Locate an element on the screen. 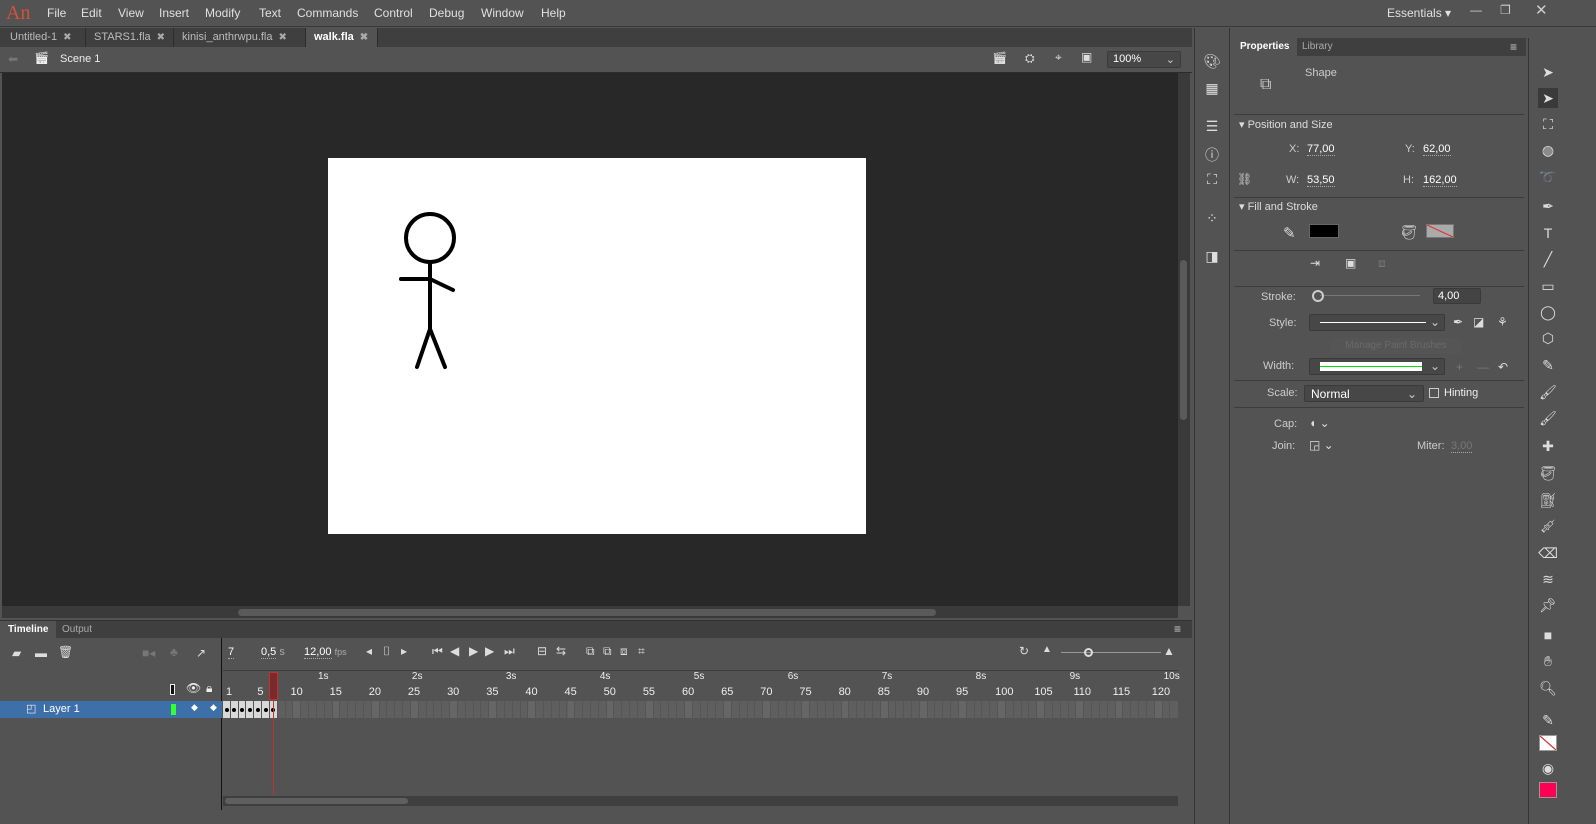 The width and height of the screenshot is (1596, 824). tool-fill-swatch is located at coordinates (1548, 790).